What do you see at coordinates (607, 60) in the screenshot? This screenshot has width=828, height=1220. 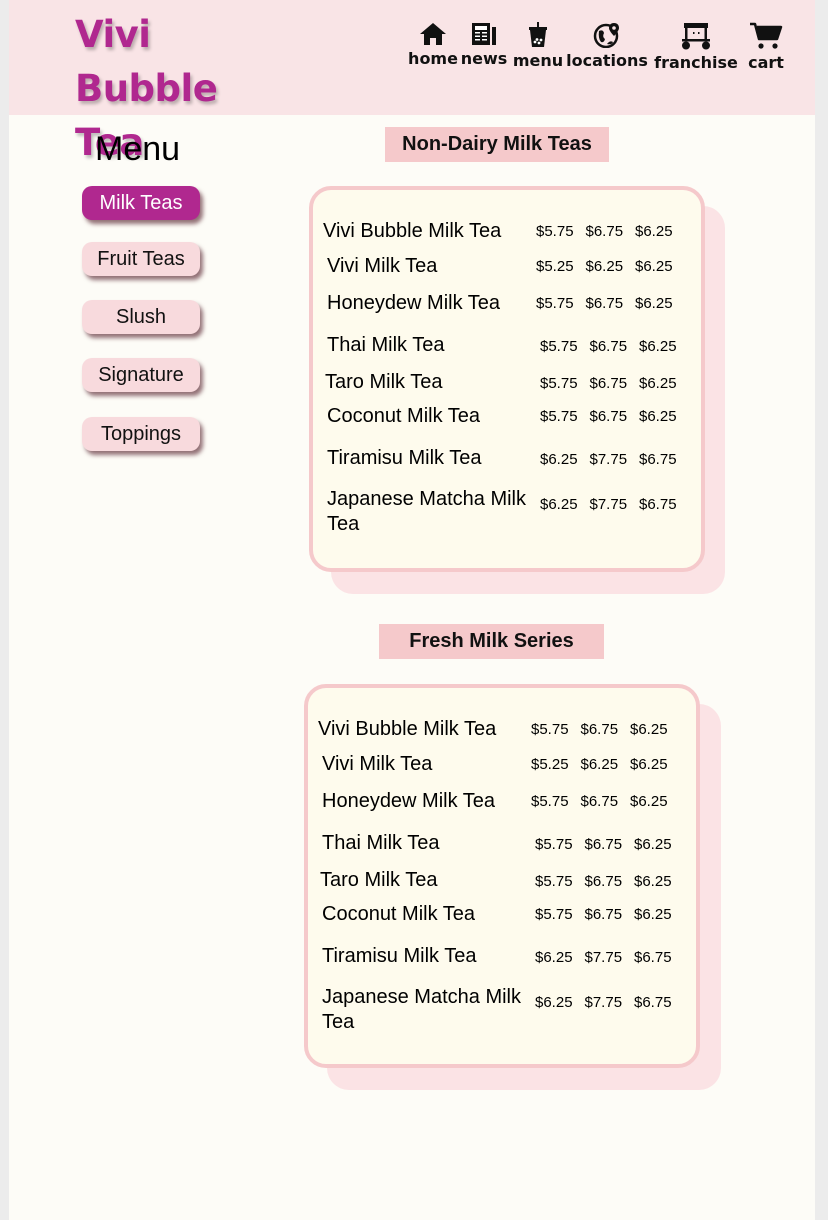 I see `nav-locations-label: locations` at bounding box center [607, 60].